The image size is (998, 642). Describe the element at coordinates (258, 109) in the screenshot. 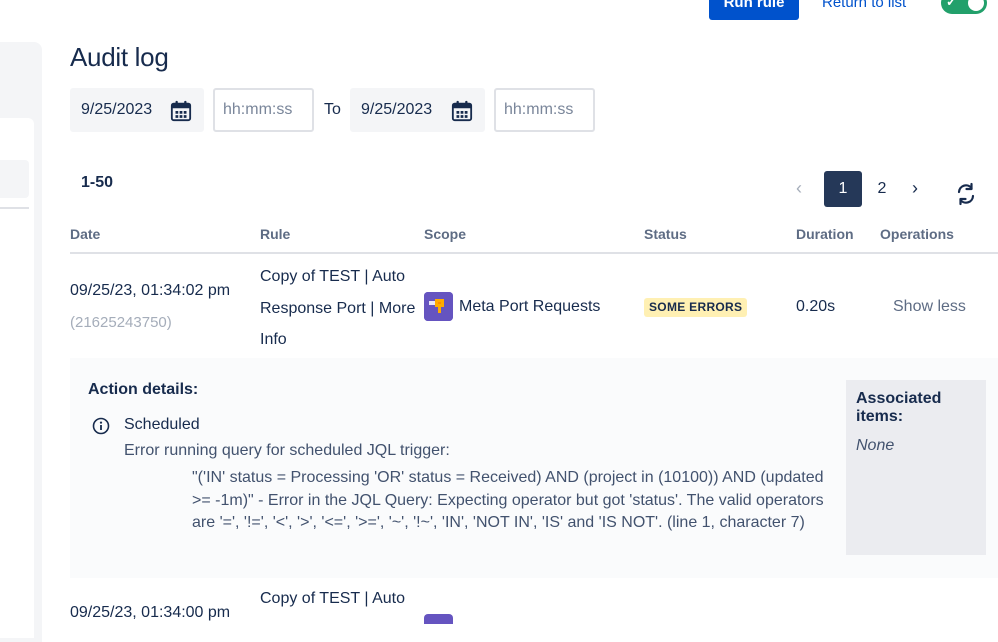

I see `from-time-placeholder: hh:mm:ss` at that location.